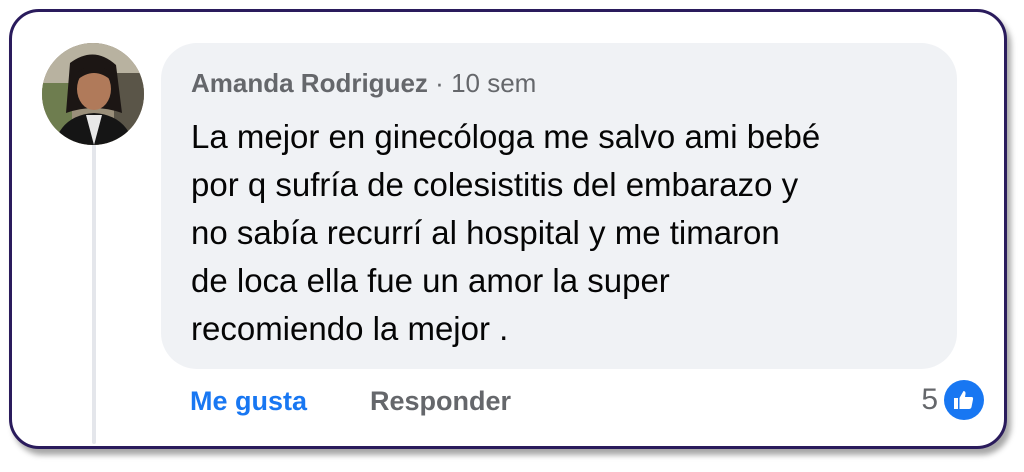  Describe the element at coordinates (440, 401) in the screenshot. I see `reply-button: Responder` at that location.